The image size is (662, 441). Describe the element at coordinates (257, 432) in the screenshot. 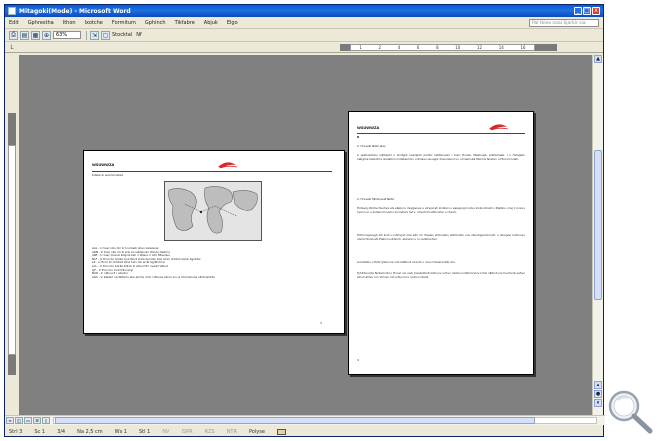

I see `status-language: Polyse` at that location.